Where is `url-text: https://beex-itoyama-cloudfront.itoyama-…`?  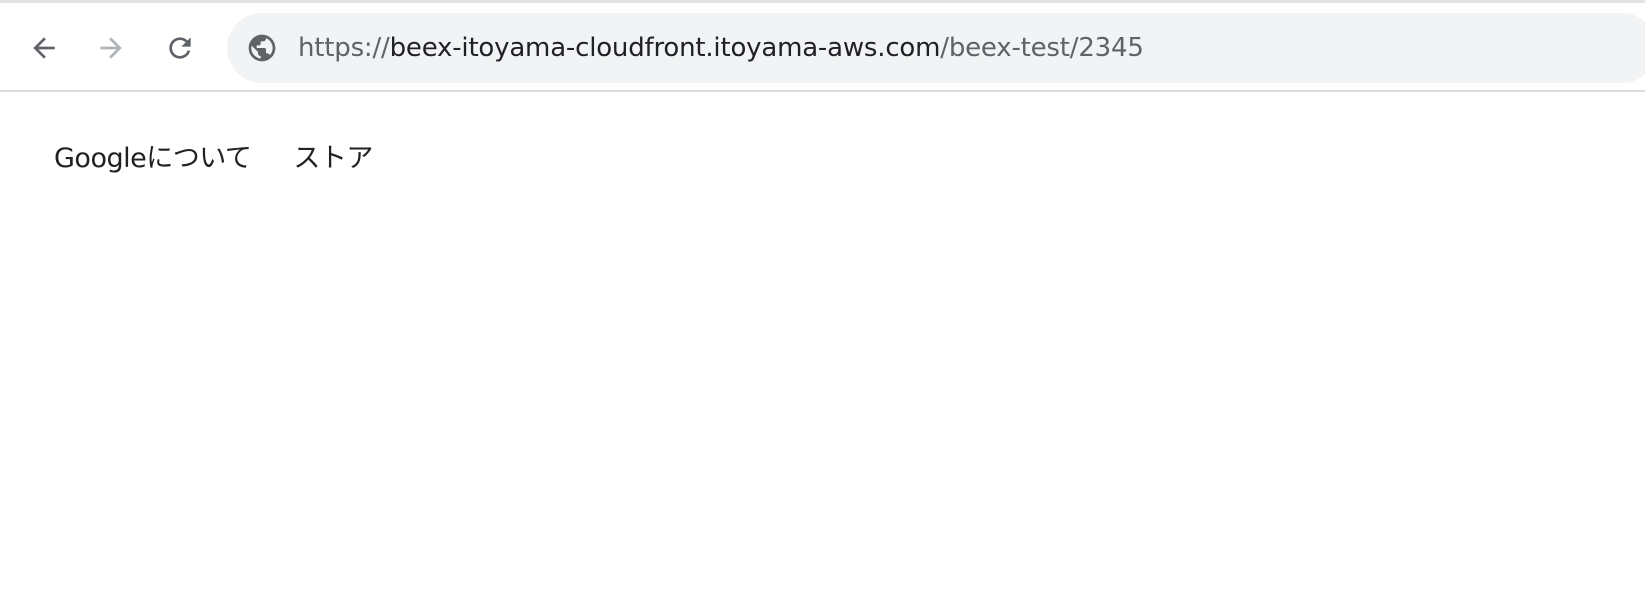
url-text: https://beex-itoyama-cloudfront.itoyama-… is located at coordinates (721, 48).